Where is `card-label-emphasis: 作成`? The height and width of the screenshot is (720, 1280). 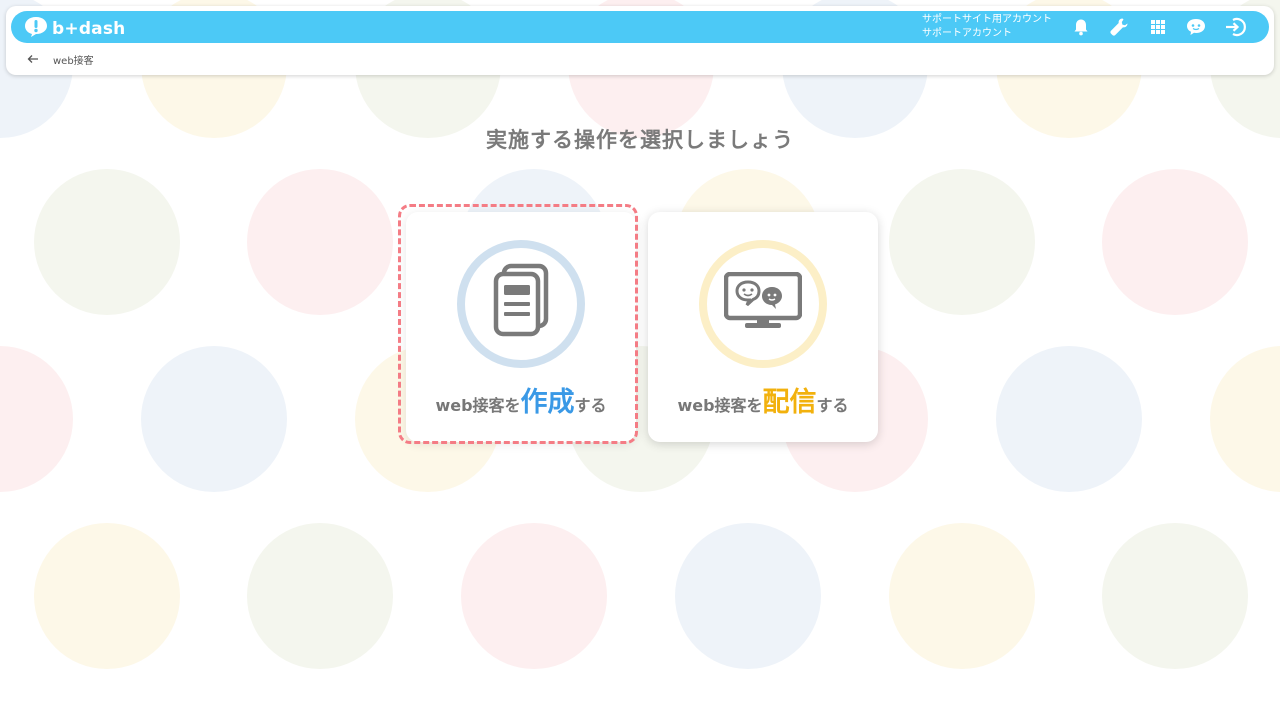
card-label-emphasis: 作成 is located at coordinates (547, 402).